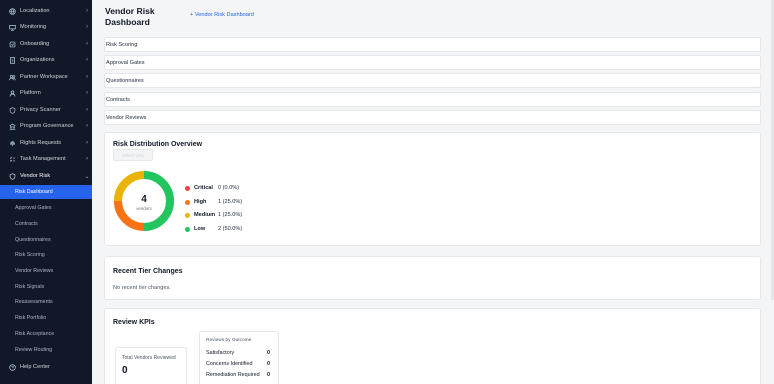  What do you see at coordinates (187, 202) in the screenshot?
I see `high-dot` at bounding box center [187, 202].